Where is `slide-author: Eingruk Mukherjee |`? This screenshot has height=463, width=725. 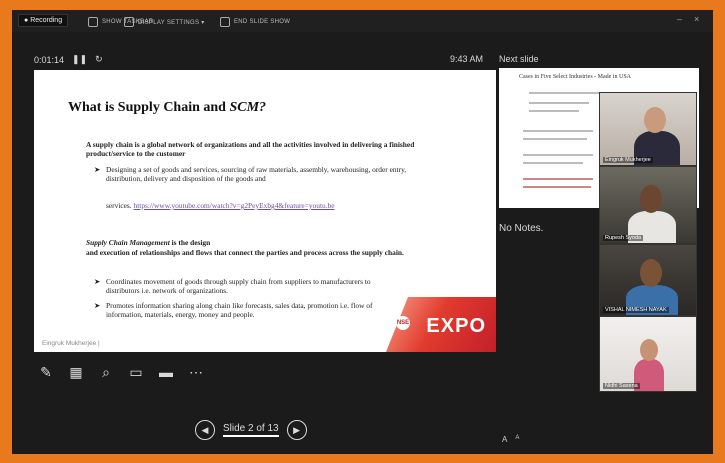 slide-author: Eingruk Mukherjee | is located at coordinates (71, 343).